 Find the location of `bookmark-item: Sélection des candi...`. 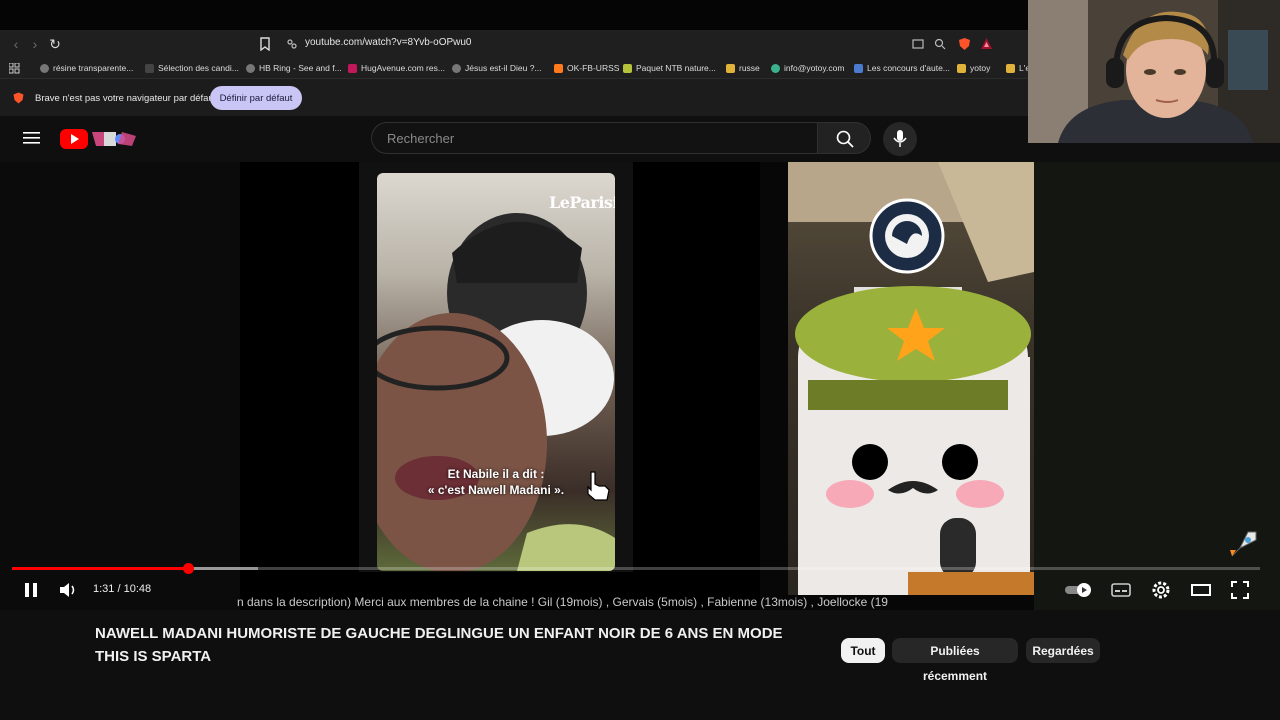

bookmark-item: Sélection des candi... is located at coordinates (192, 68).